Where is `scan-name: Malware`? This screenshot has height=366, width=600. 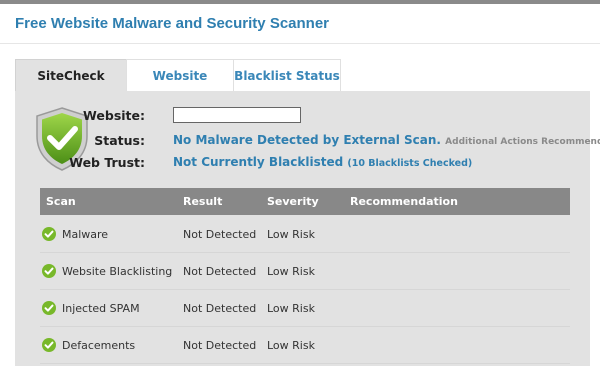
scan-name: Malware is located at coordinates (85, 234).